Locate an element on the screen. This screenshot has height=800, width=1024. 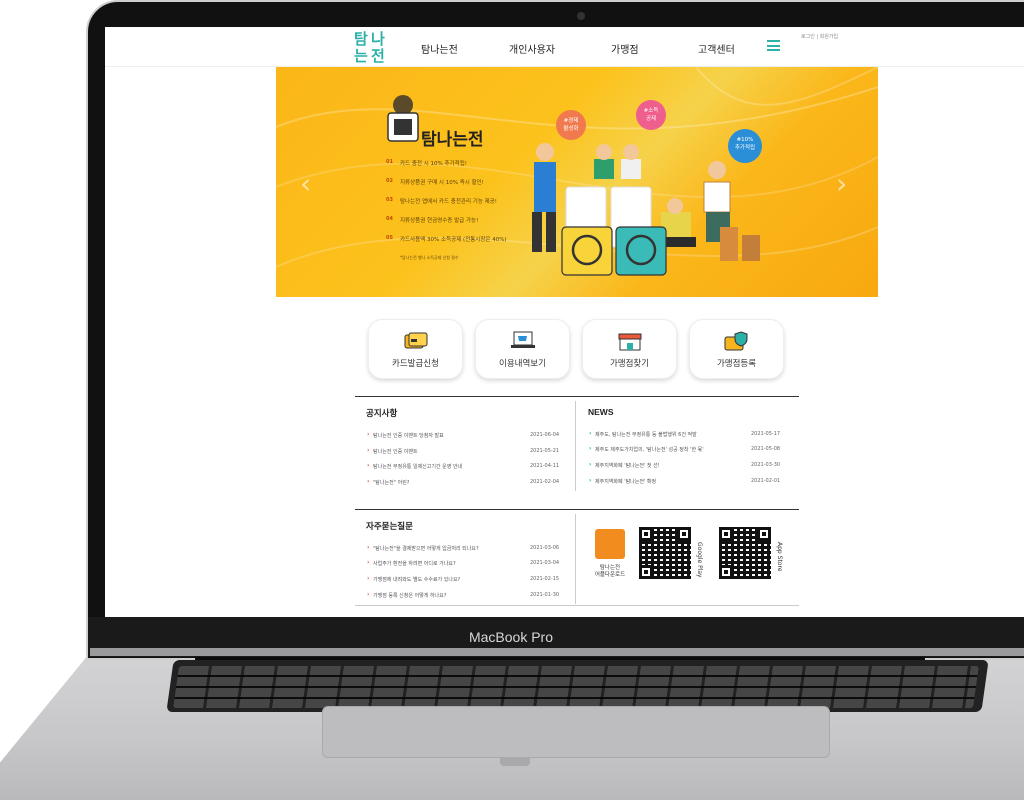
faq-row: "탐나는전"을 결제받으면 어떻게 입금처리 되나요? 2021-03-06 is located at coordinates (465, 550).